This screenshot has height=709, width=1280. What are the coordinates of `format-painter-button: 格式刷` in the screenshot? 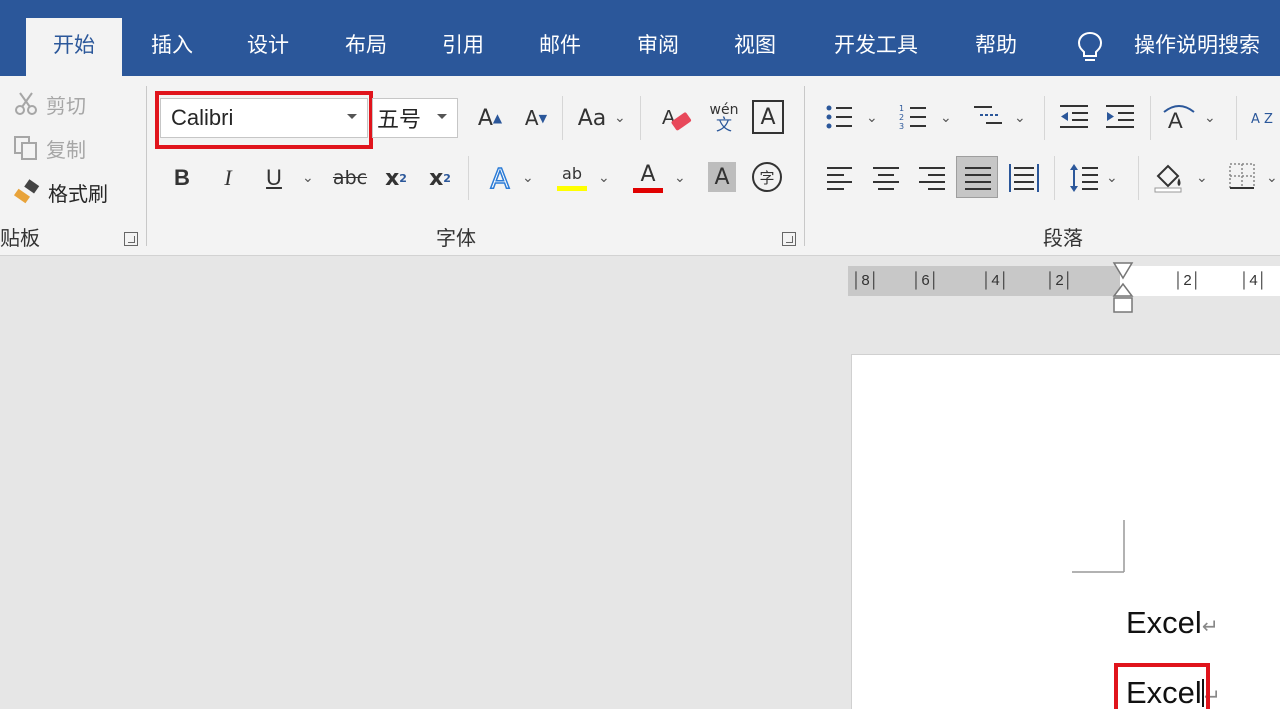 It's located at (60, 192).